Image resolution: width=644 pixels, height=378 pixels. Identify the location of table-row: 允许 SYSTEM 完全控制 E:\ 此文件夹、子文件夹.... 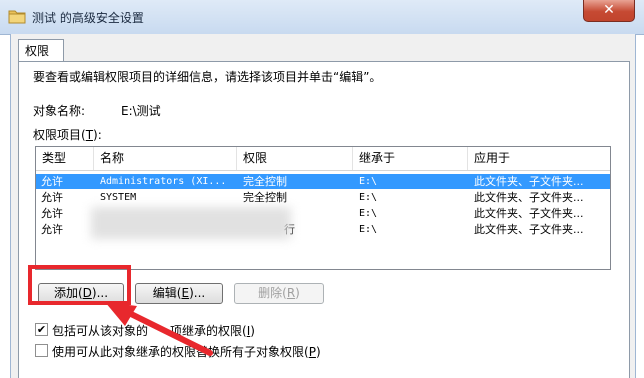
(323, 197).